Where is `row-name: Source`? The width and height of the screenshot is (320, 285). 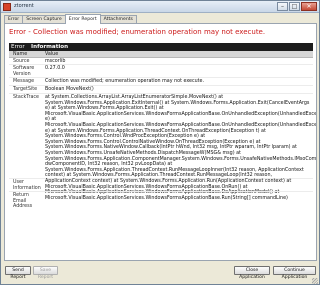 row-name: Source is located at coordinates (21, 61).